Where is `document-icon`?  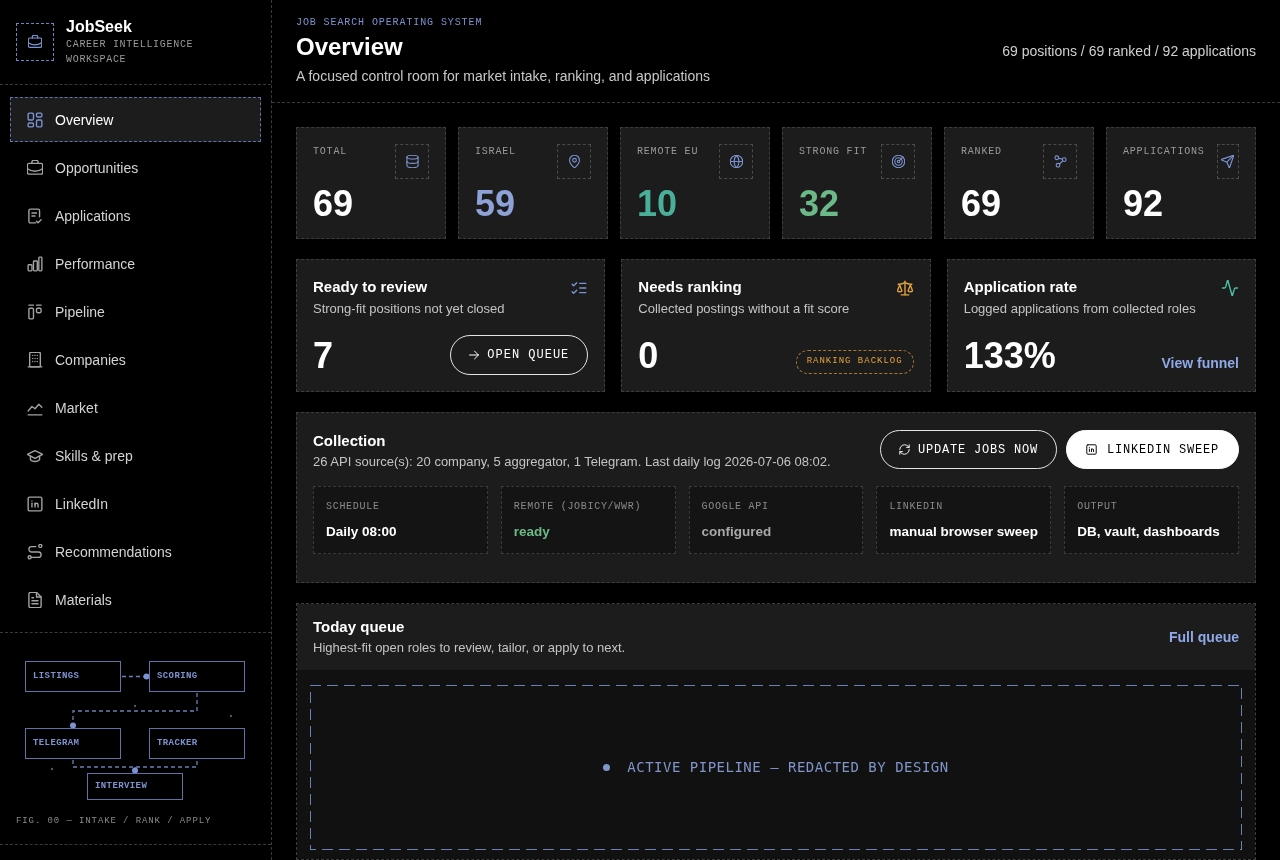
document-icon is located at coordinates (35, 599).